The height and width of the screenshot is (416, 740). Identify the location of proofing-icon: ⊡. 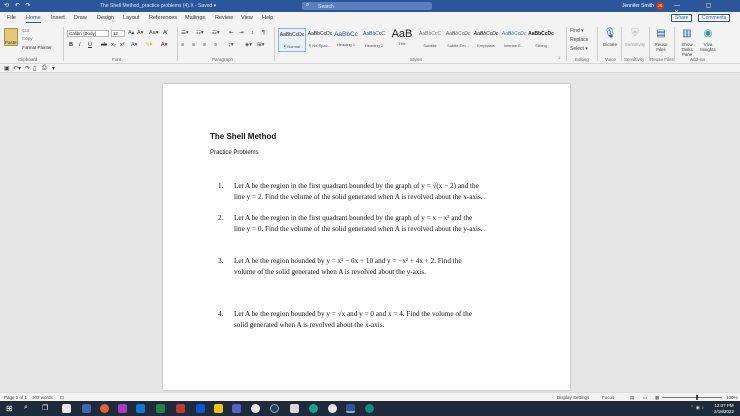
(62, 398).